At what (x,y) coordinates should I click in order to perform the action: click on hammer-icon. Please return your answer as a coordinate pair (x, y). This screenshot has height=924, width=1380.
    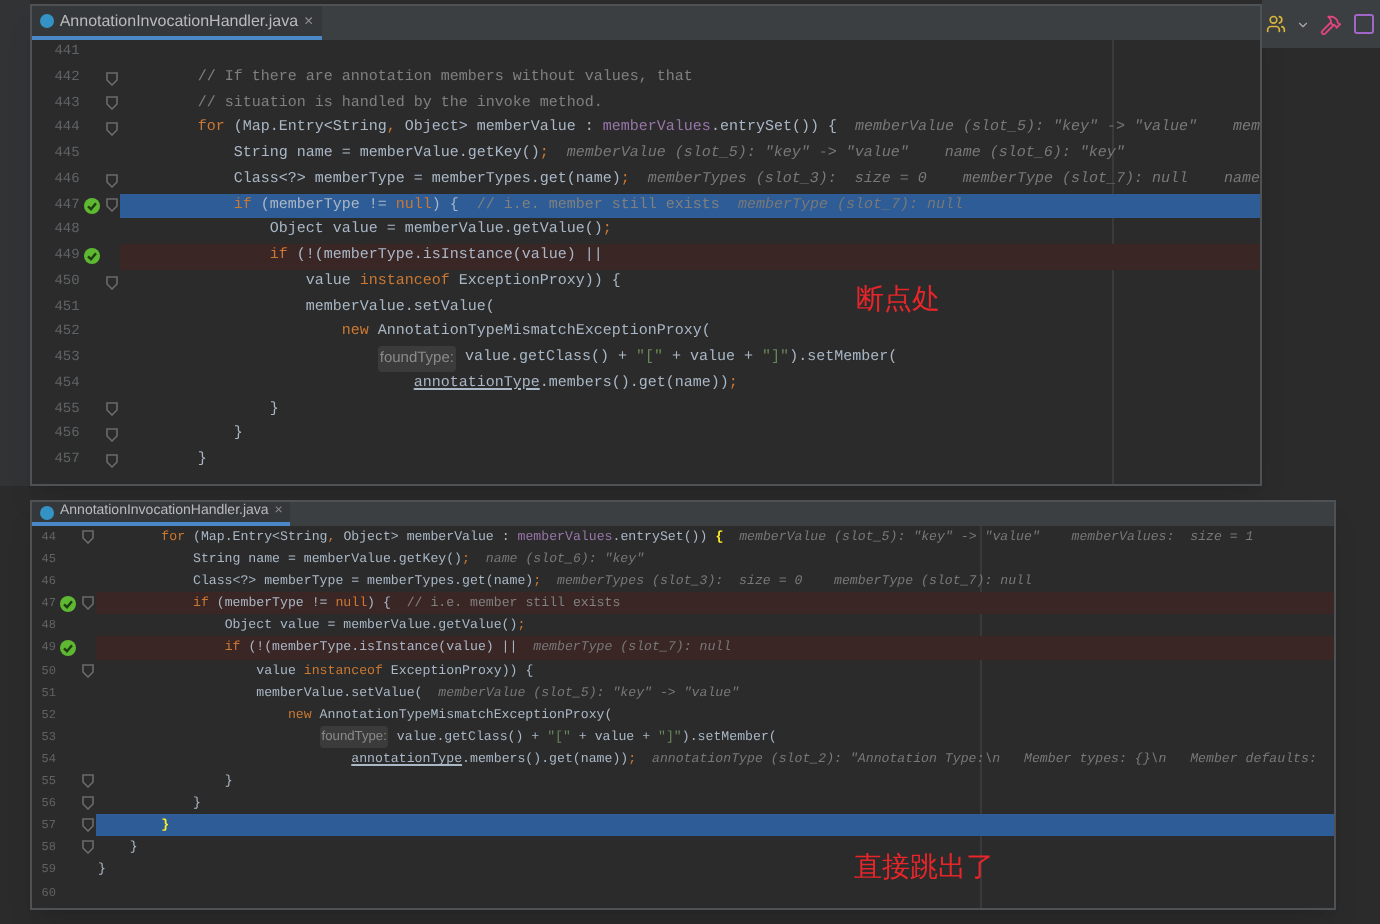
    Looking at the image, I should click on (1331, 24).